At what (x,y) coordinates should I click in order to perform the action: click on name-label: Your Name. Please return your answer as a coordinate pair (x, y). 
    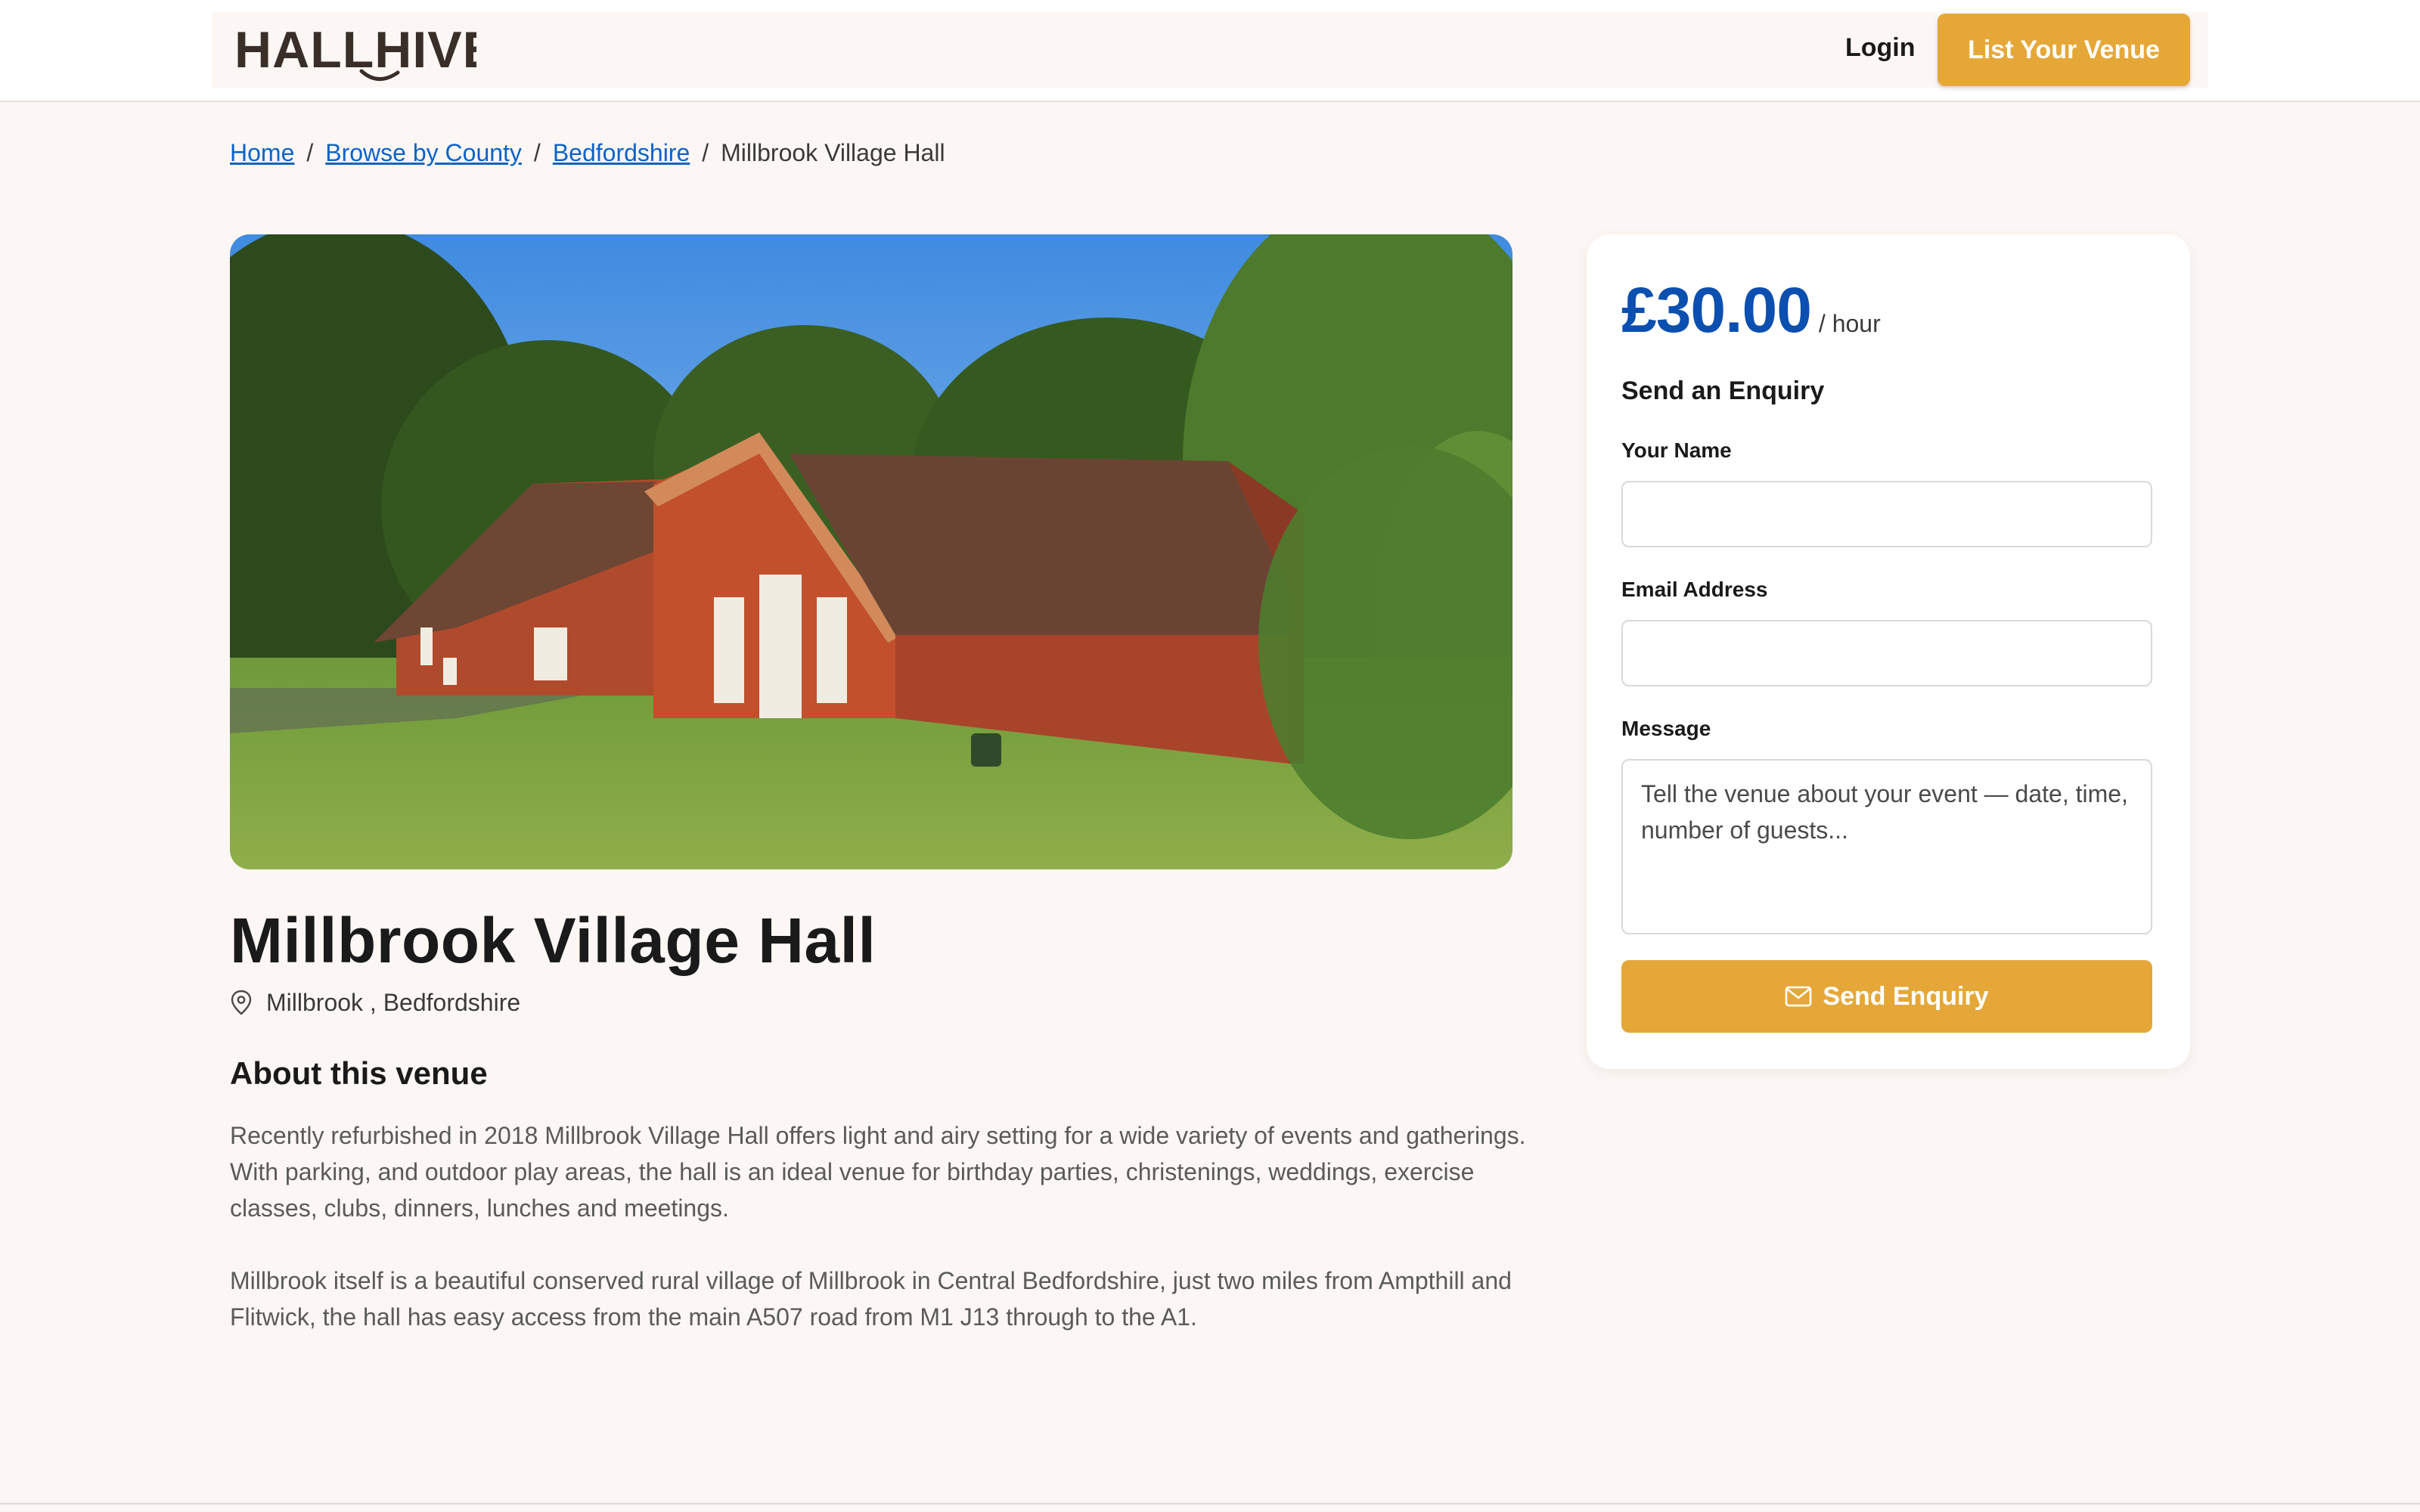
    Looking at the image, I should click on (1676, 450).